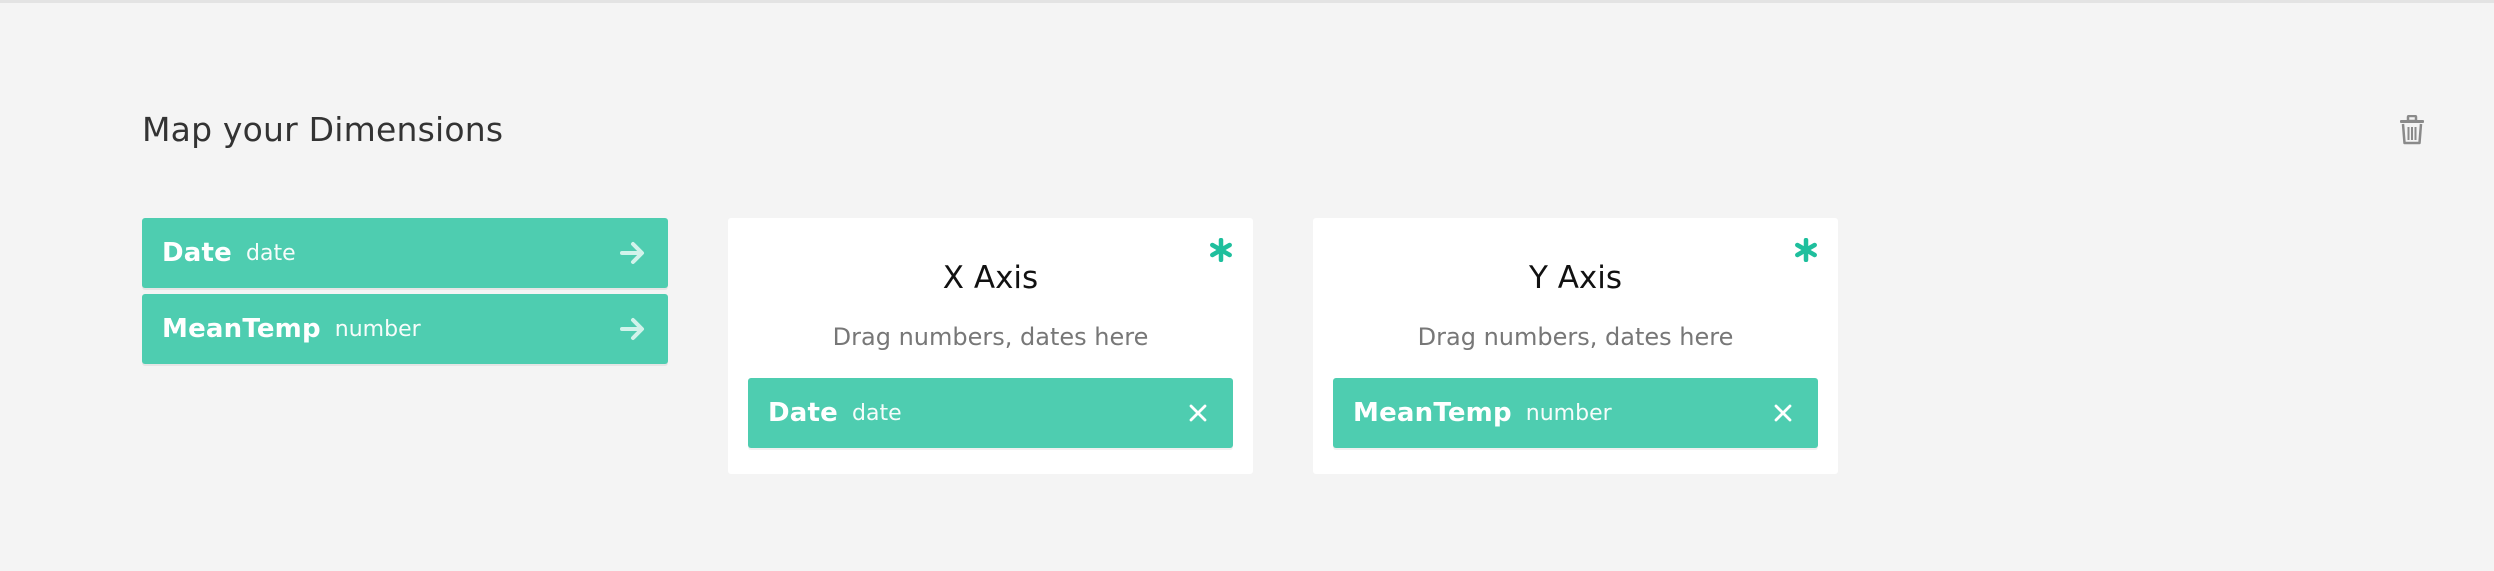 This screenshot has width=2494, height=571. I want to click on trash-icon, so click(2412, 130).